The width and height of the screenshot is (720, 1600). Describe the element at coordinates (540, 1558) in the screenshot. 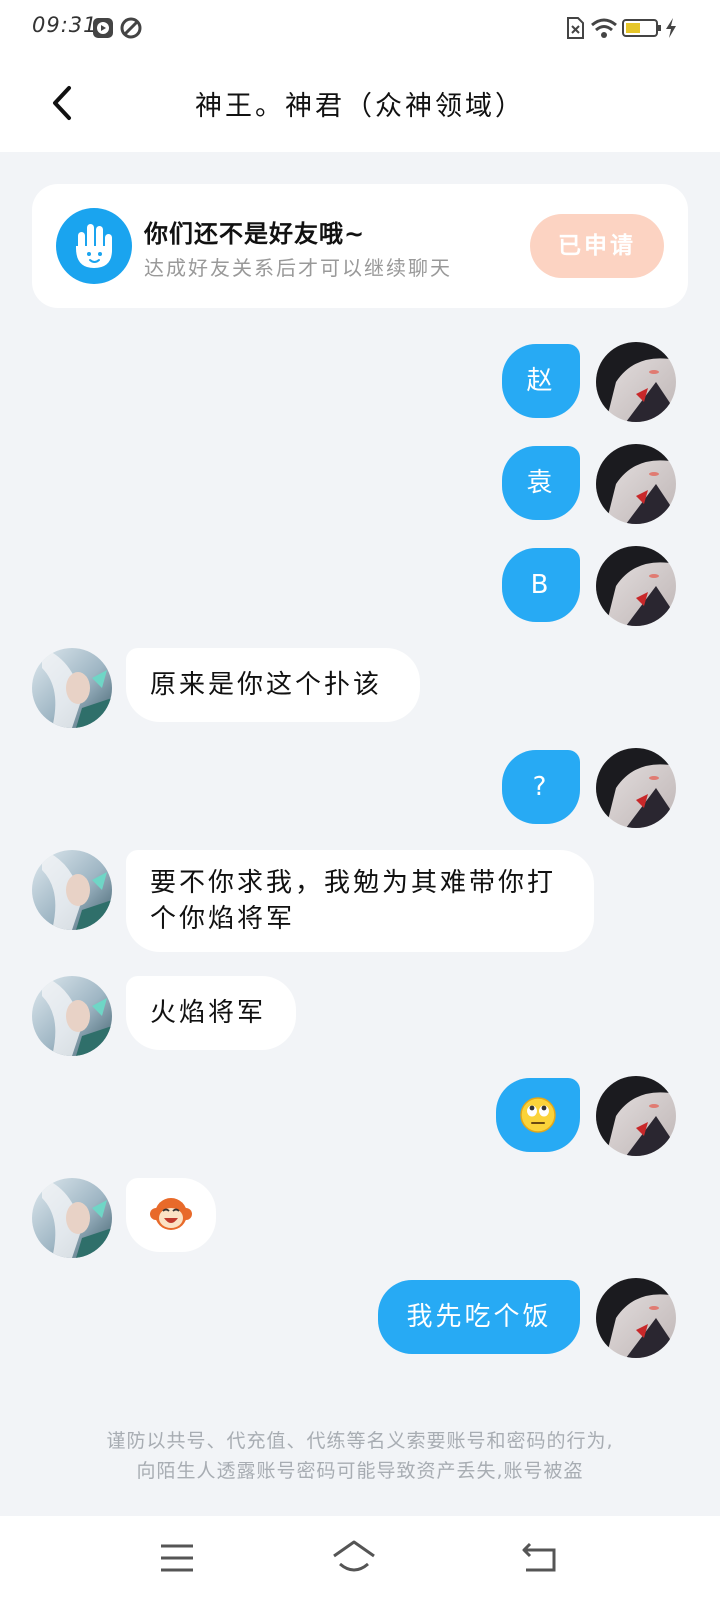

I see `back-icon` at that location.